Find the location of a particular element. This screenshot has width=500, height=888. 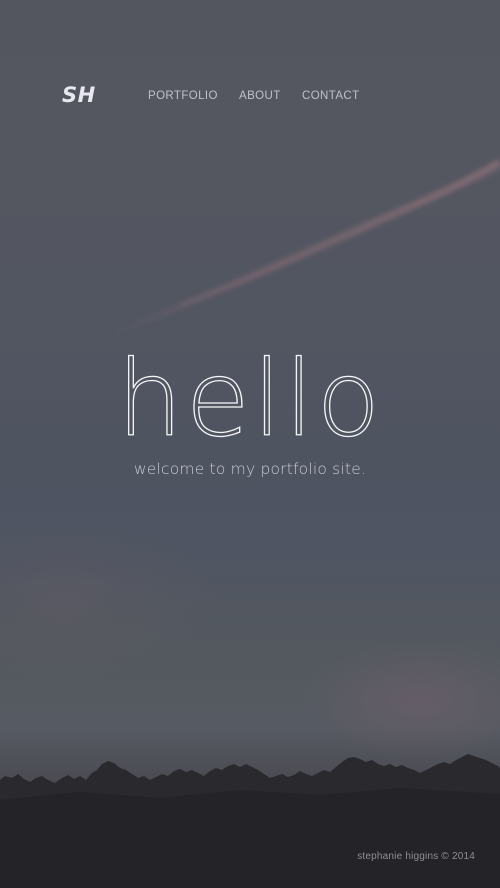

crescent-moon-icon is located at coordinates (440, 276).